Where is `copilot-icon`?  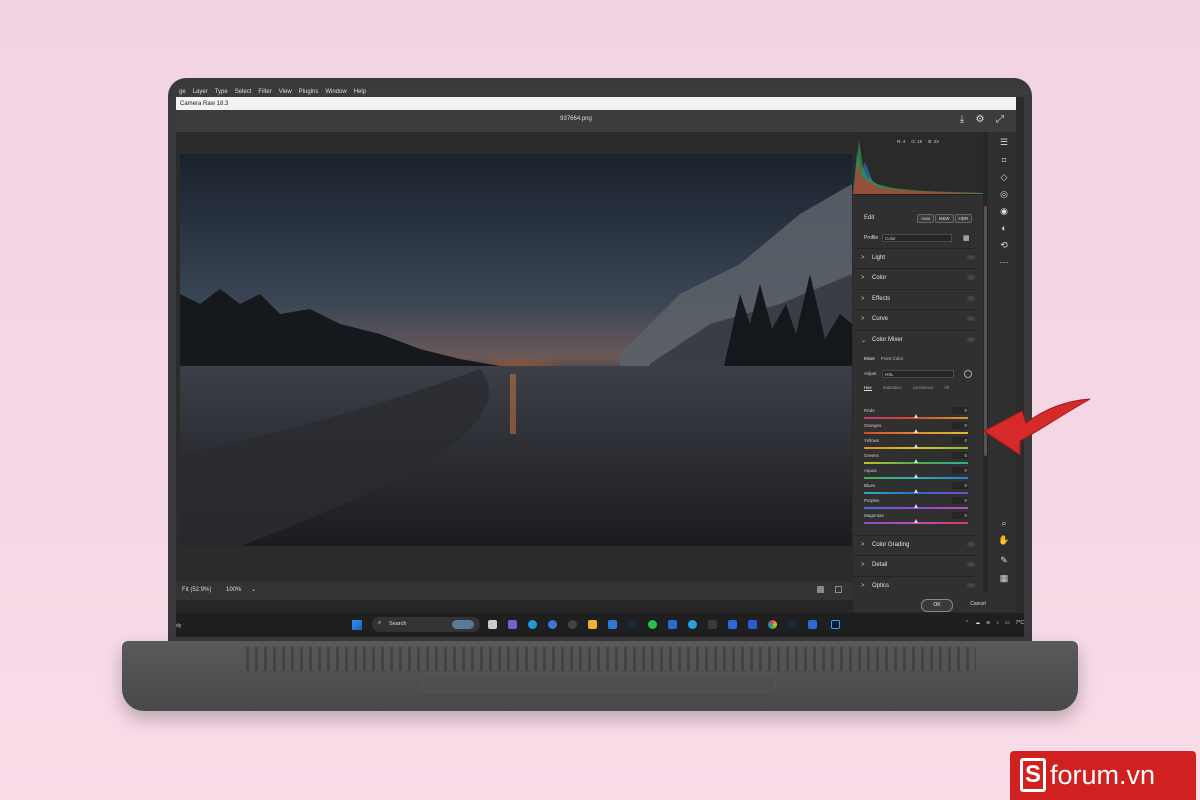 copilot-icon is located at coordinates (512, 624).